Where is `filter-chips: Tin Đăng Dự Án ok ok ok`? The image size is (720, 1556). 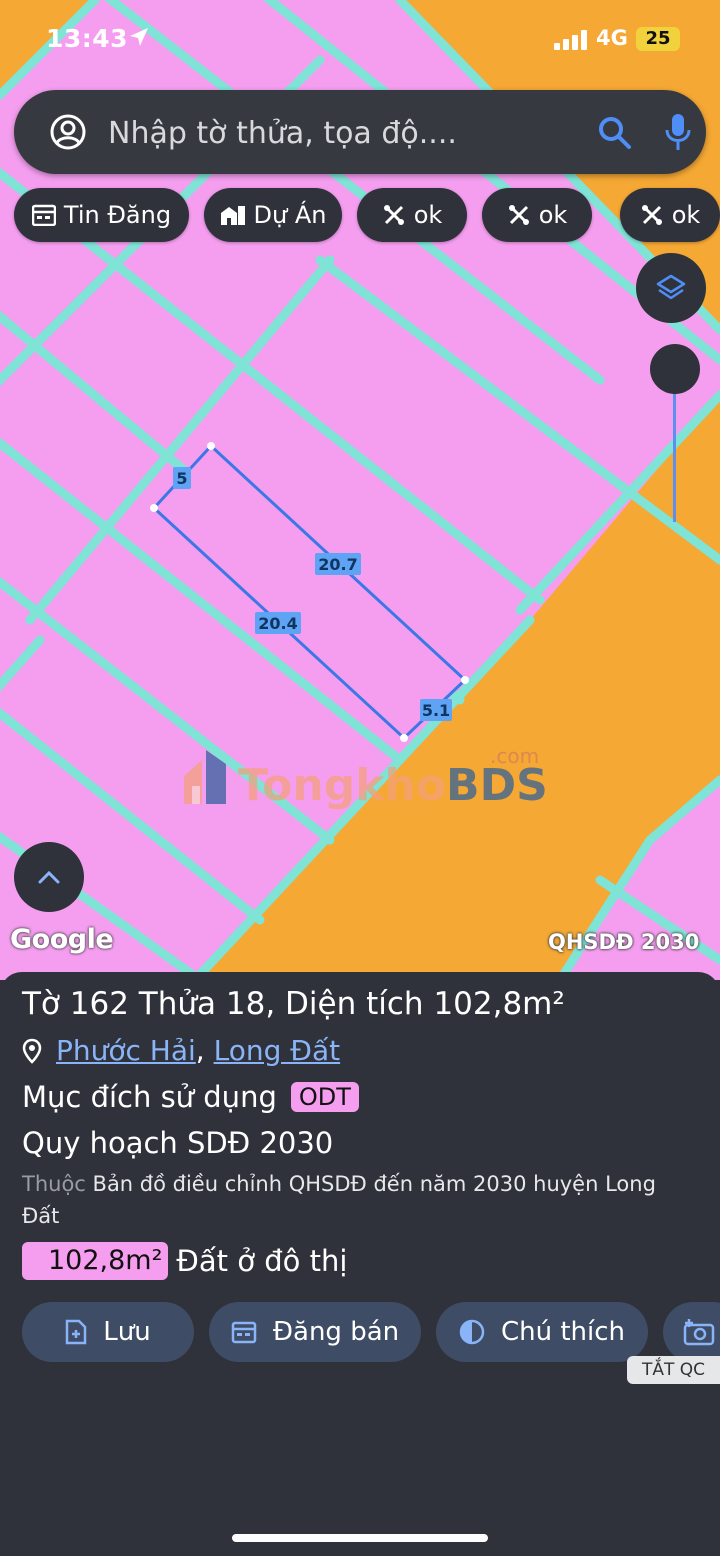
filter-chips: Tin Đăng Dự Án ok ok ok is located at coordinates (367, 216).